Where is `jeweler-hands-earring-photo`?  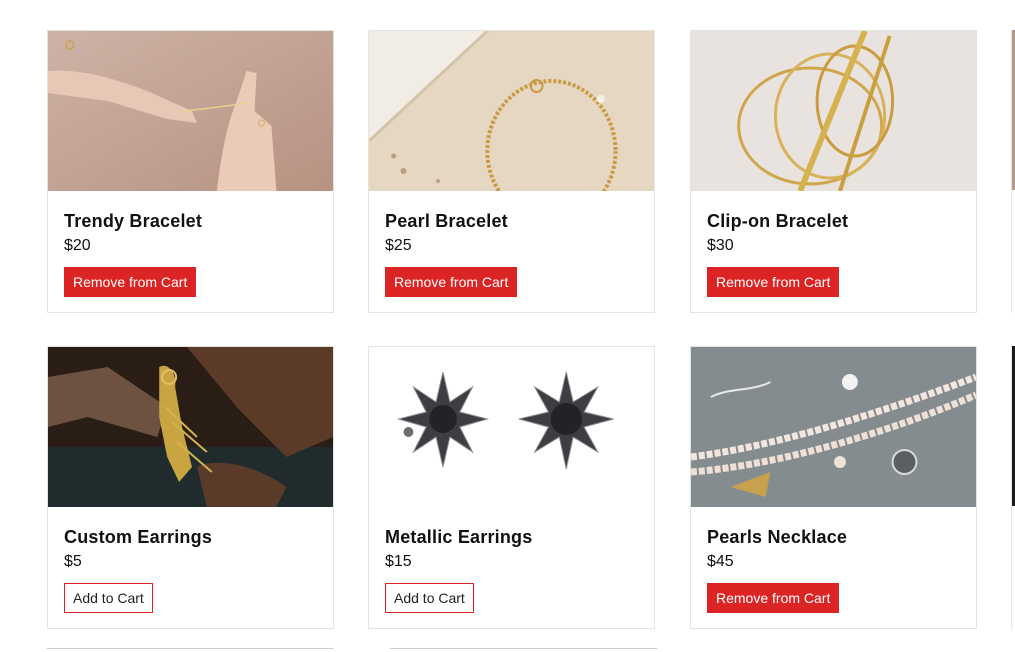
jeweler-hands-earring-photo is located at coordinates (190, 427).